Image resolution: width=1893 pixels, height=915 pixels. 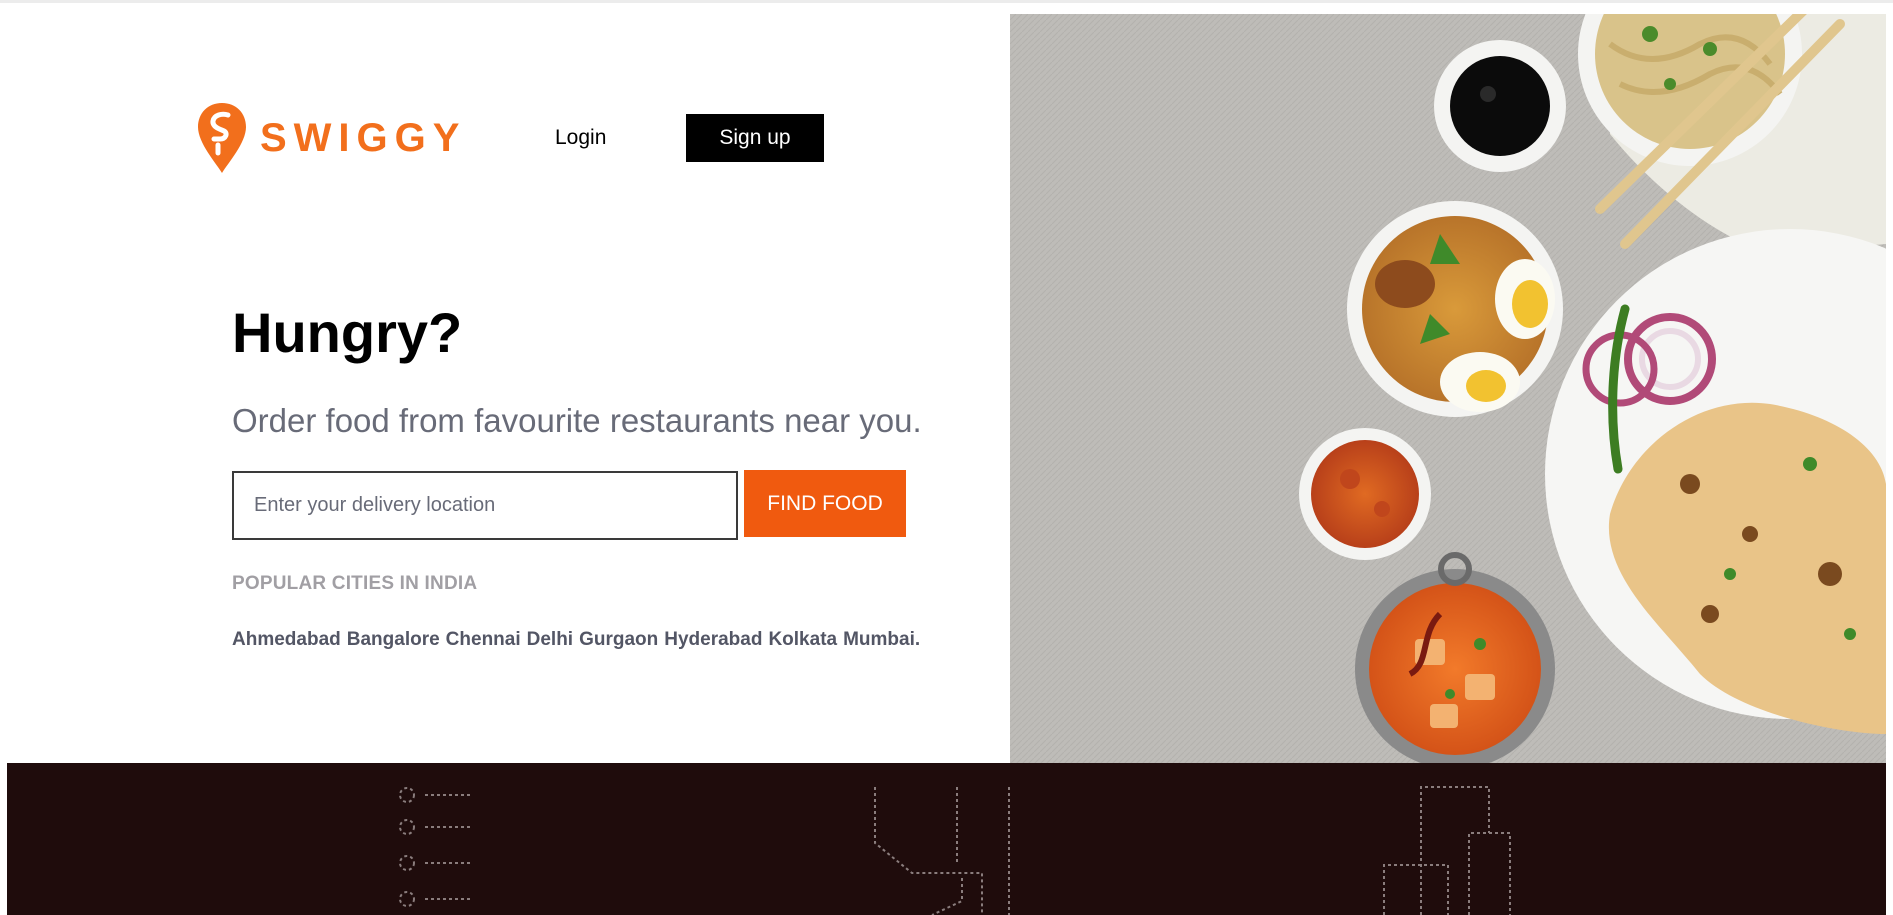 What do you see at coordinates (347, 332) in the screenshot?
I see `hero-title: Hungry?` at bounding box center [347, 332].